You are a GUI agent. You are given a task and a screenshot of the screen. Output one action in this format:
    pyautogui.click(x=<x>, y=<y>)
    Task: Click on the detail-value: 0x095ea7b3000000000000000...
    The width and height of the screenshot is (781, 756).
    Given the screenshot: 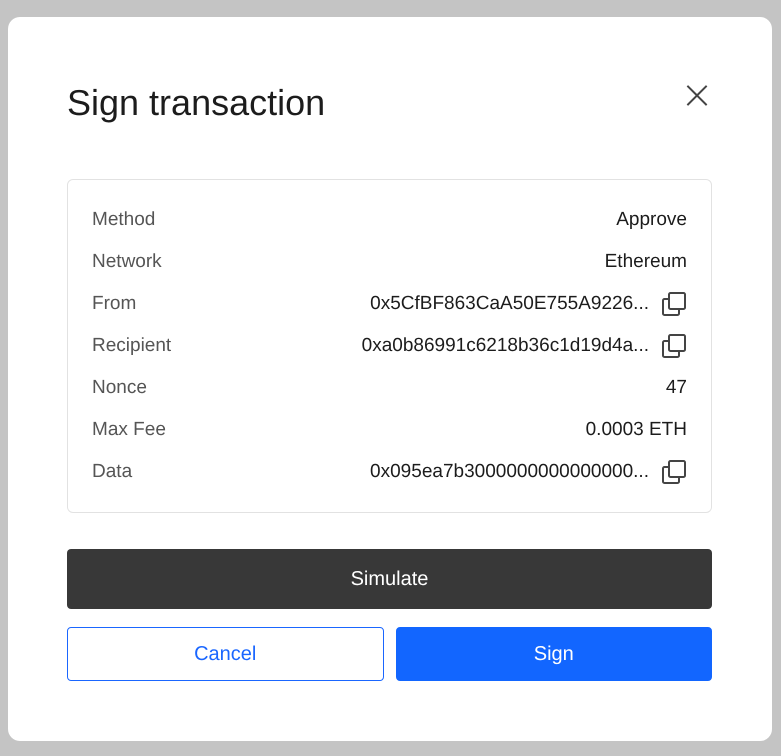 What is the action you would take?
    pyautogui.click(x=509, y=472)
    